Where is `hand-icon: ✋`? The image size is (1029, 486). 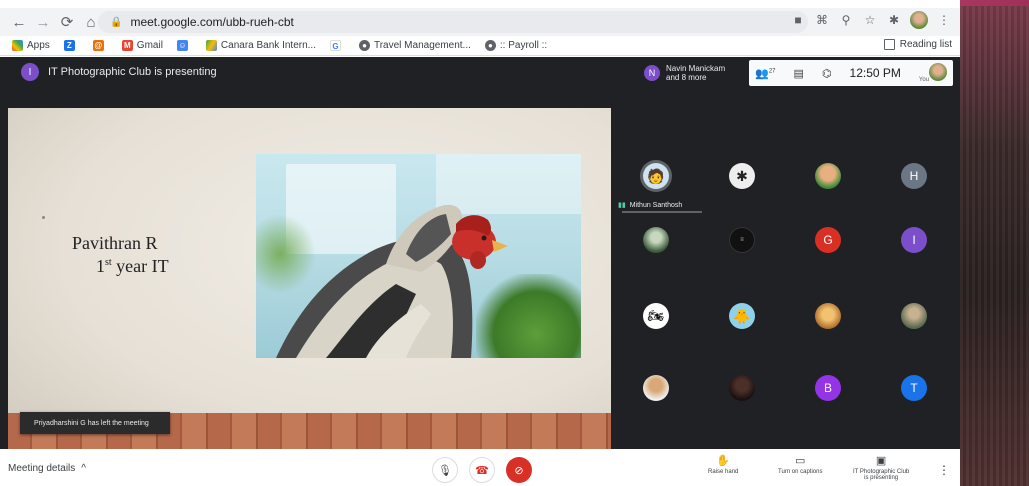 hand-icon: ✋ is located at coordinates (723, 461).